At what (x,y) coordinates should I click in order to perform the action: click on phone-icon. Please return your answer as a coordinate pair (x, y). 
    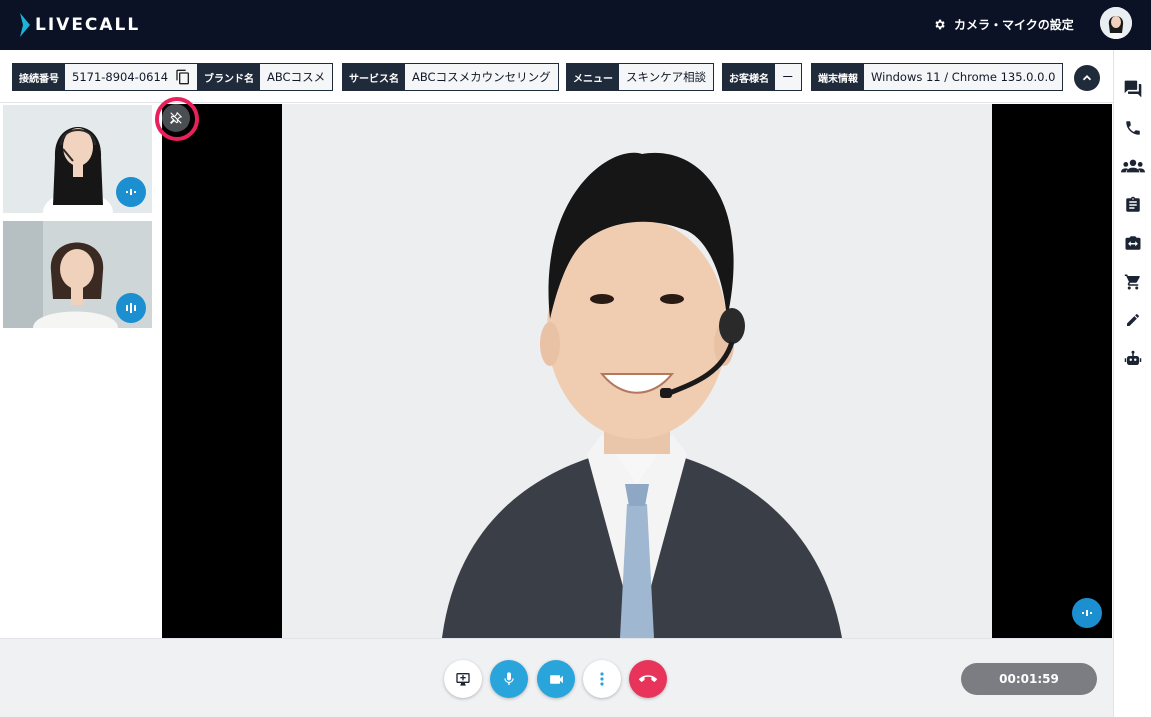
    Looking at the image, I should click on (1133, 128).